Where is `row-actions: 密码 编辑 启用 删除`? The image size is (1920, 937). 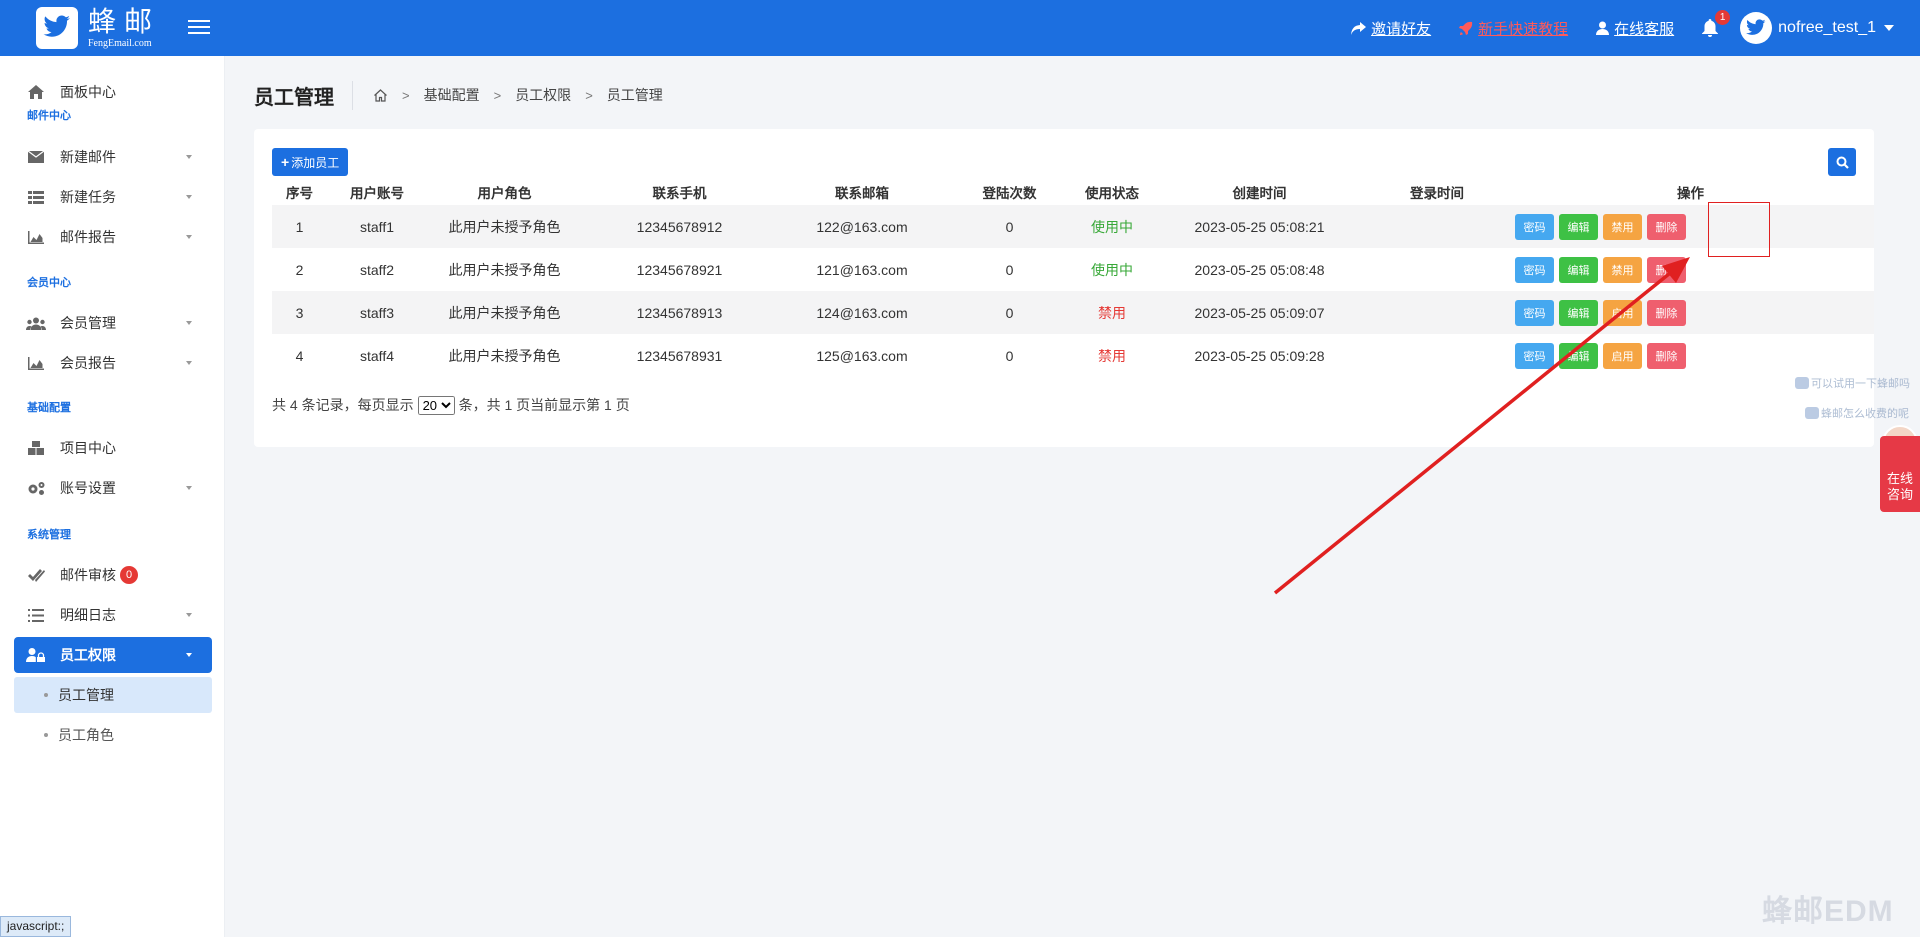 row-actions: 密码 编辑 启用 删除 is located at coordinates (1690, 312).